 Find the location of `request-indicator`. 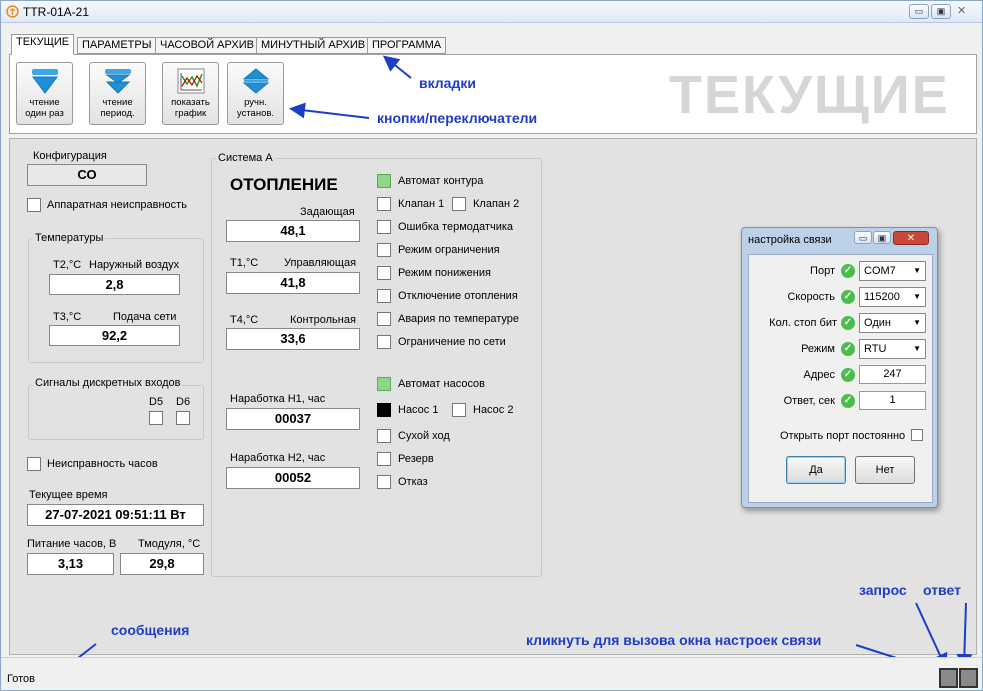

request-indicator is located at coordinates (948, 678).